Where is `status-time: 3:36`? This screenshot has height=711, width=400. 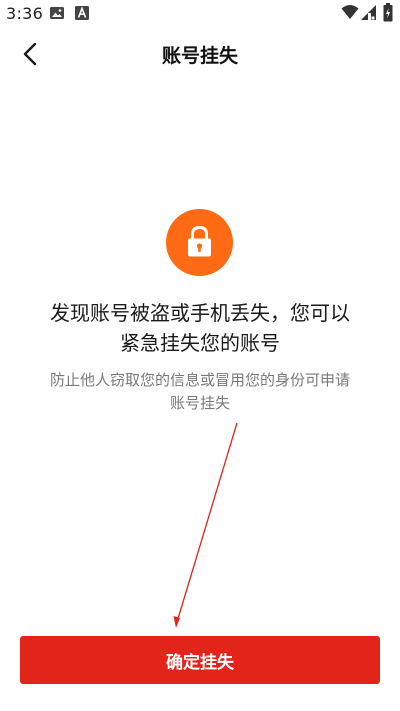 status-time: 3:36 is located at coordinates (25, 13).